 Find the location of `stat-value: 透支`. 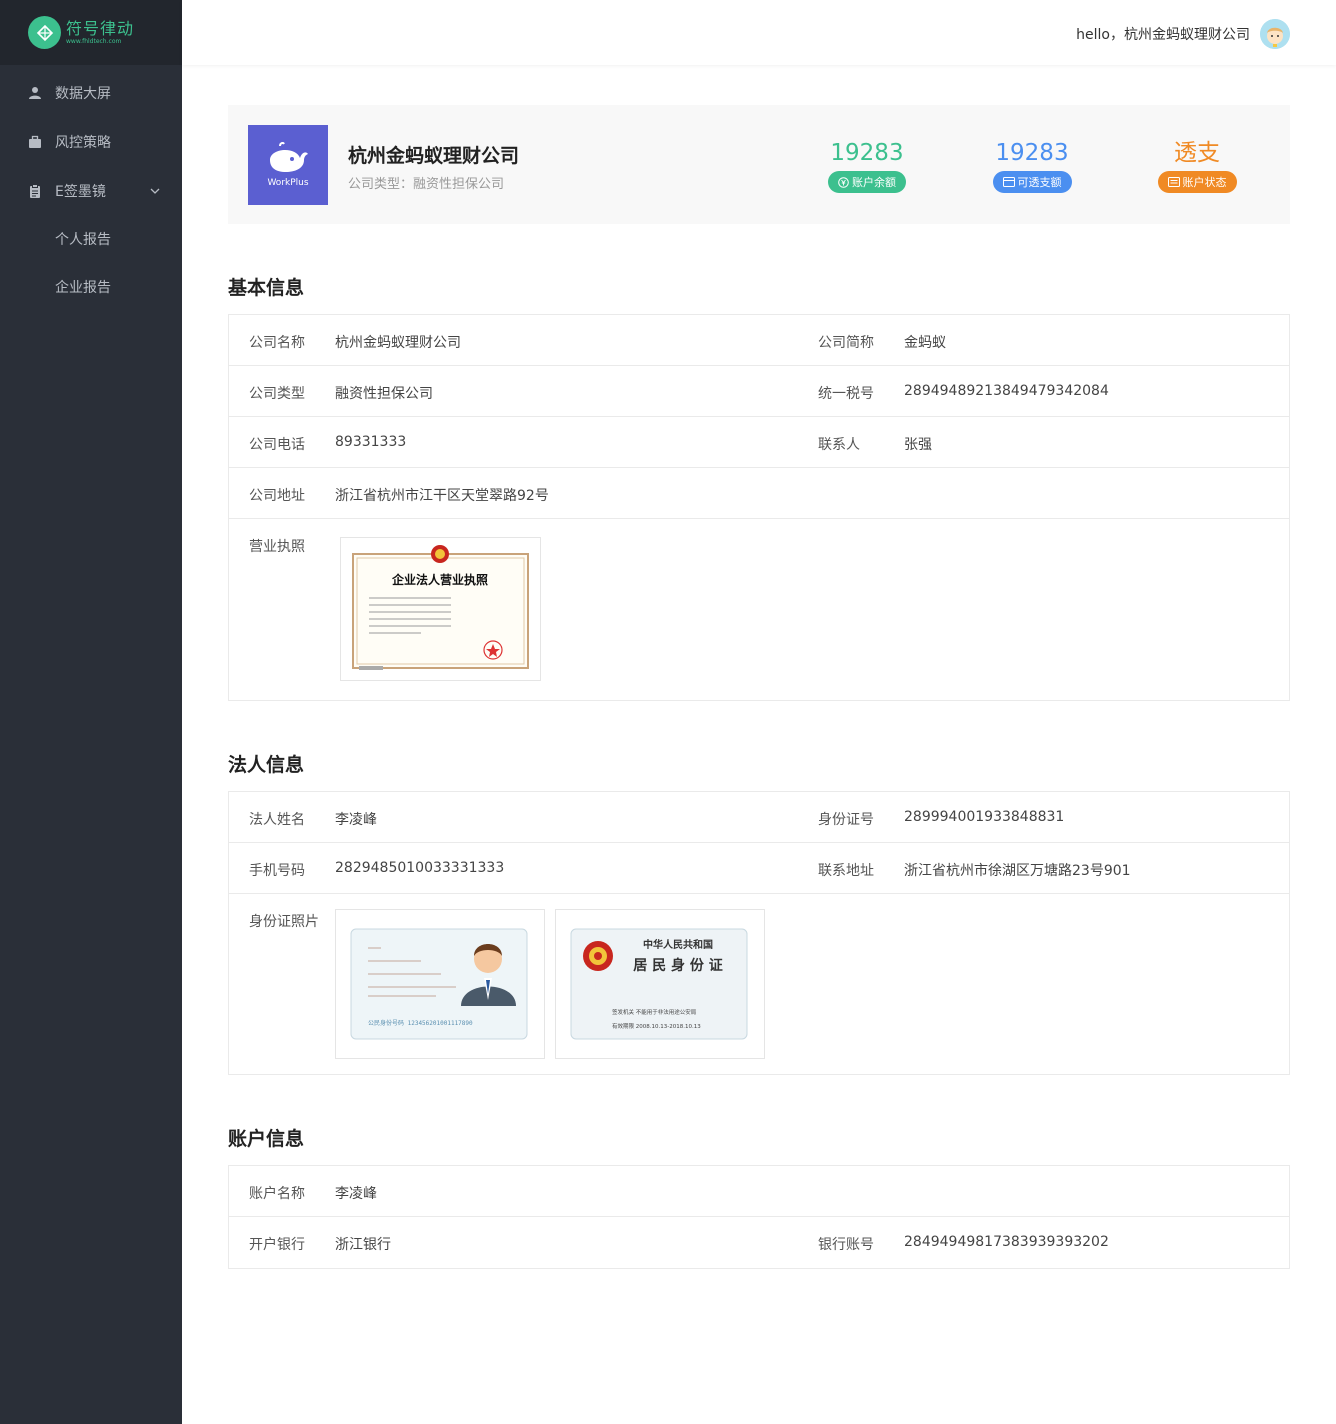

stat-value: 透支 is located at coordinates (1197, 153).